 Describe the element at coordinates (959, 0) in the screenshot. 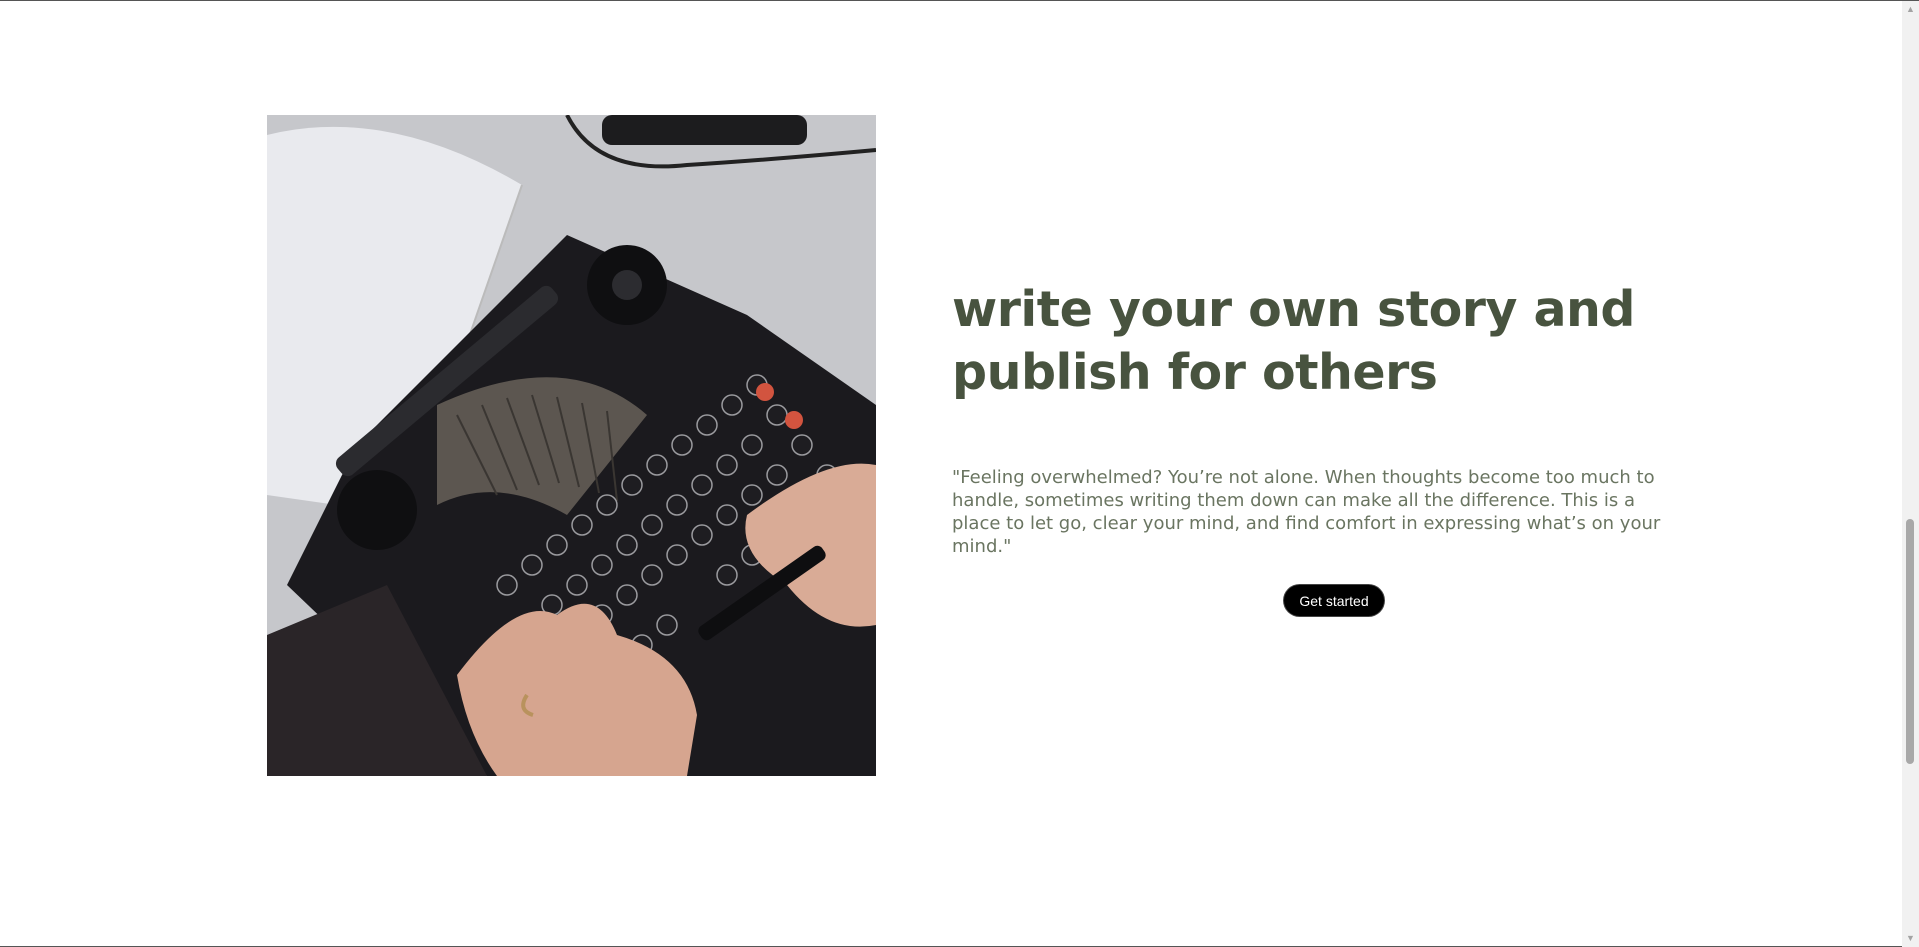

I see `top-border` at that location.